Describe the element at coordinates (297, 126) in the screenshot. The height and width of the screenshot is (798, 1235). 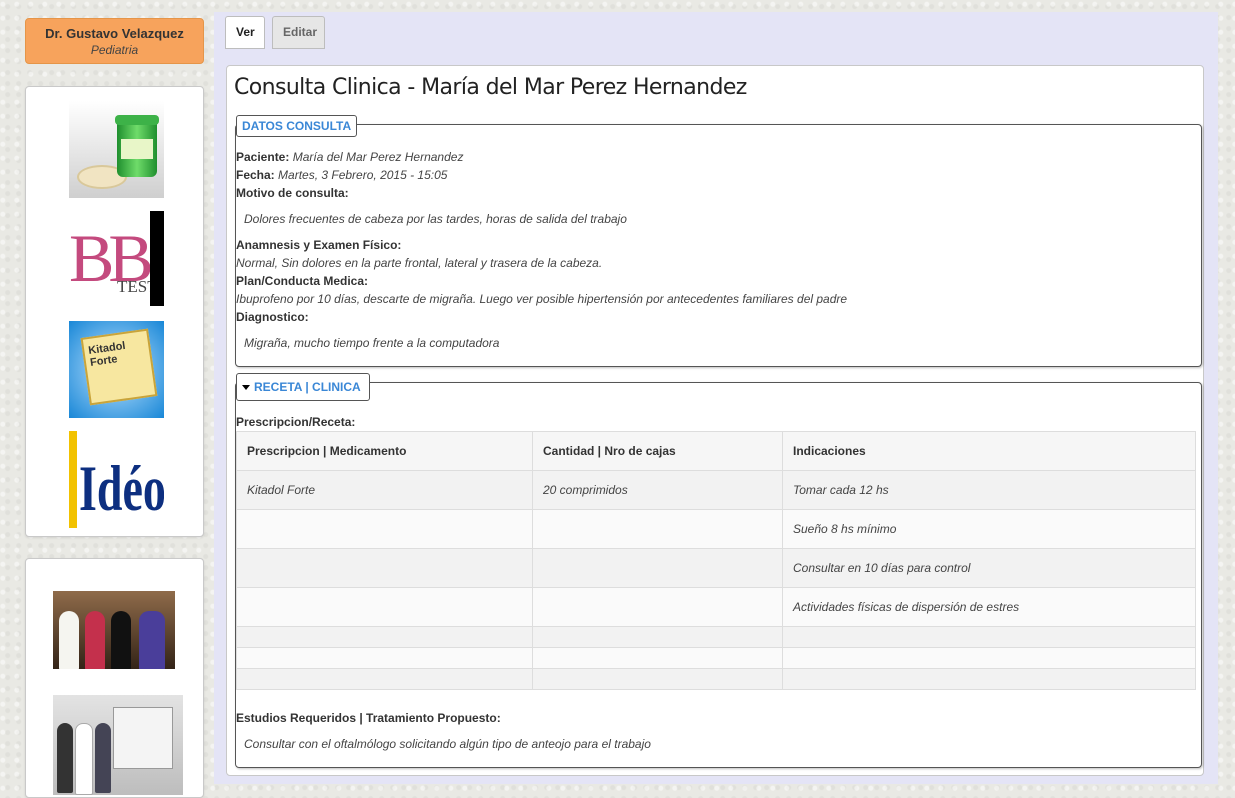
I see `datos-consulta-legend: DATOS CONSULTA` at that location.